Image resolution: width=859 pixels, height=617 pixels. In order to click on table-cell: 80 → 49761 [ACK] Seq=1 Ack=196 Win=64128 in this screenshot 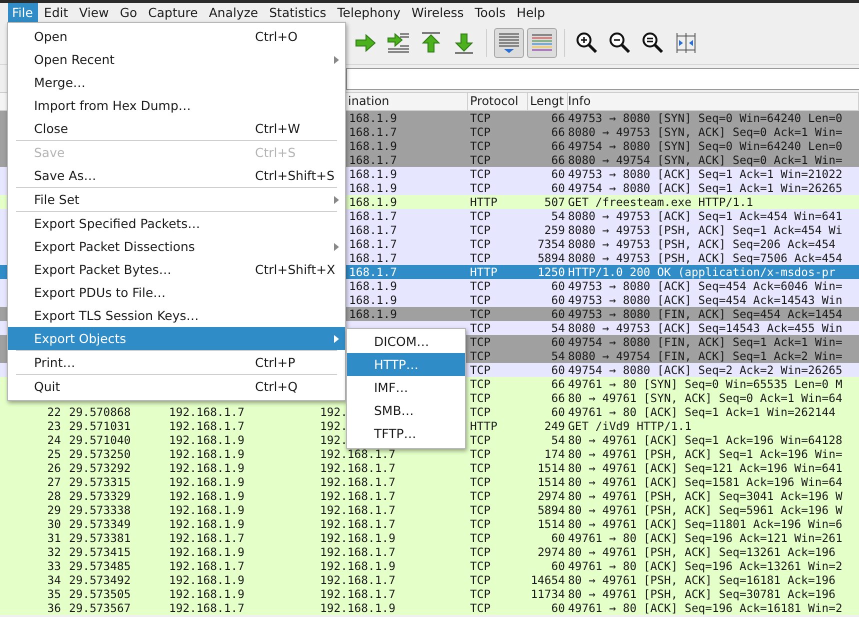, I will do `click(705, 440)`.